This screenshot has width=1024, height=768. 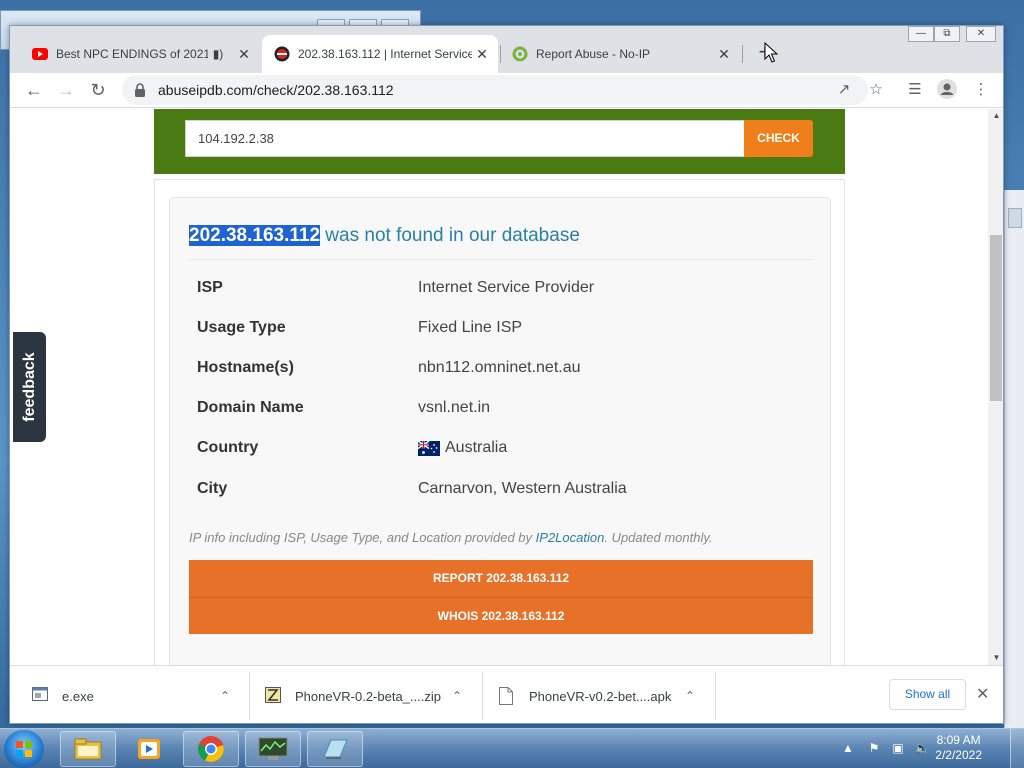 I want to click on info-value: Carnarvon, Western Australia, so click(x=522, y=488).